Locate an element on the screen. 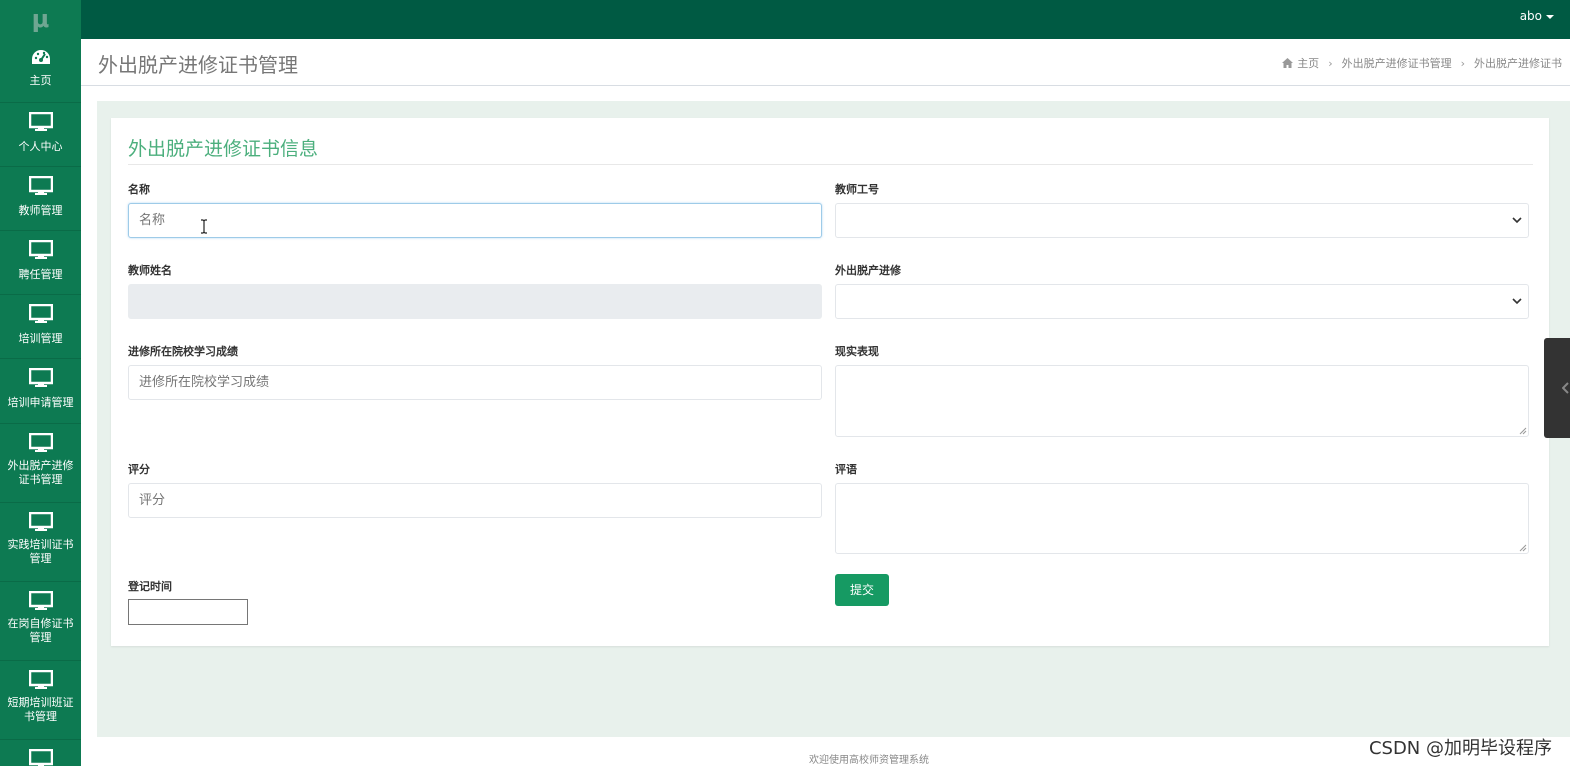 The height and width of the screenshot is (766, 1570). watermark: CSDN @加明毕设程序 is located at coordinates (1460, 748).